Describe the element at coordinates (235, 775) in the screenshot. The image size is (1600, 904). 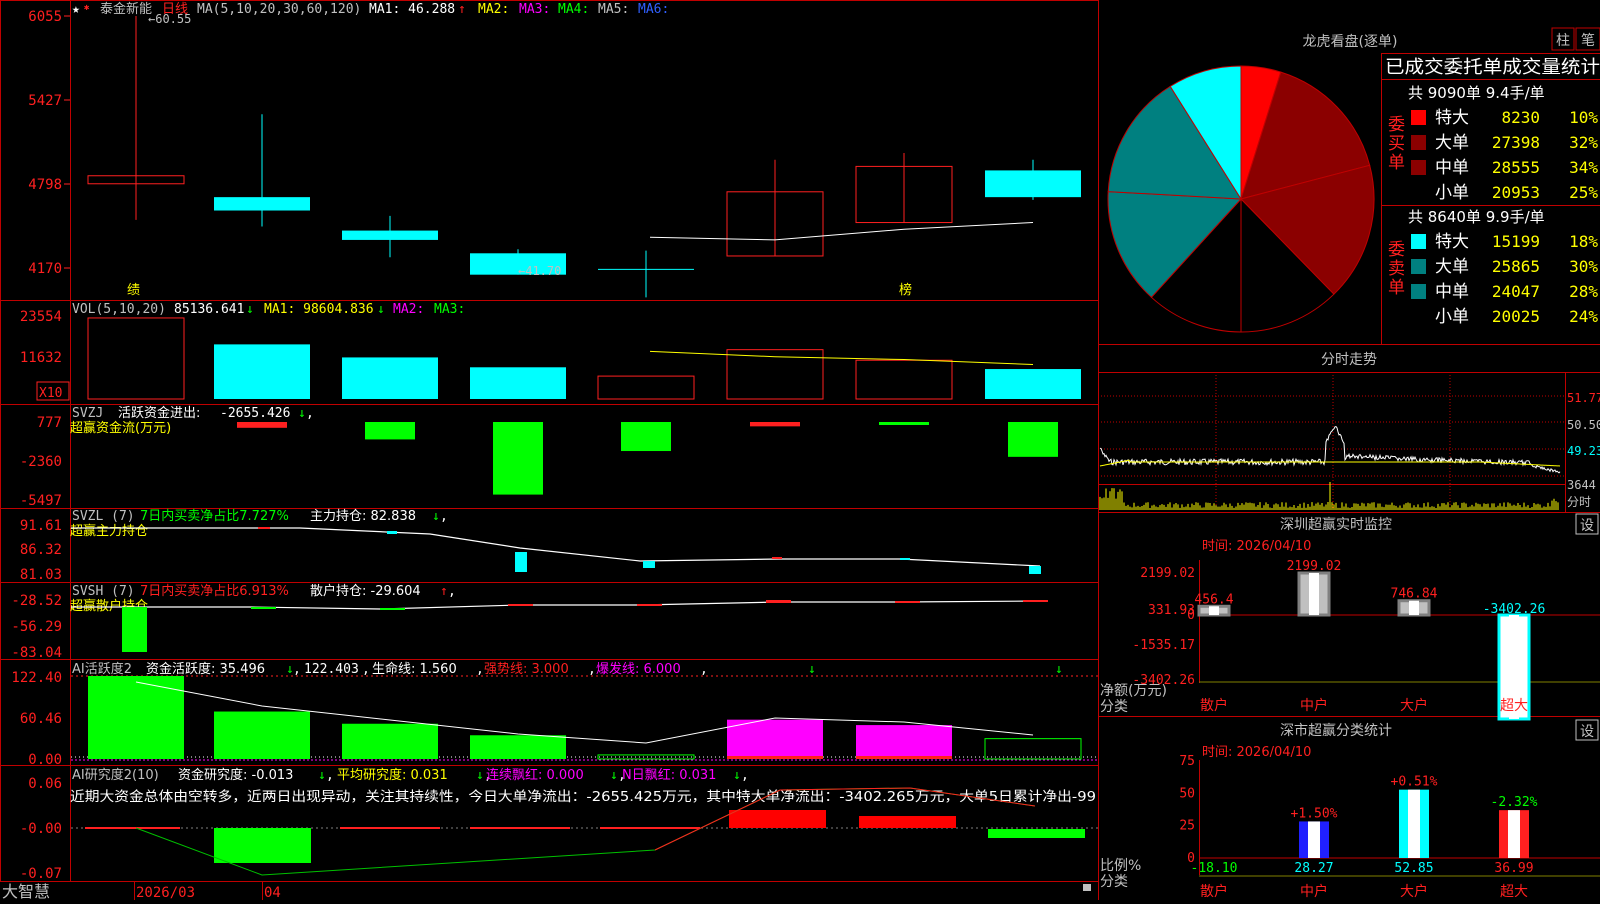
I see `research-label1: 资金研究度: -0.013` at that location.